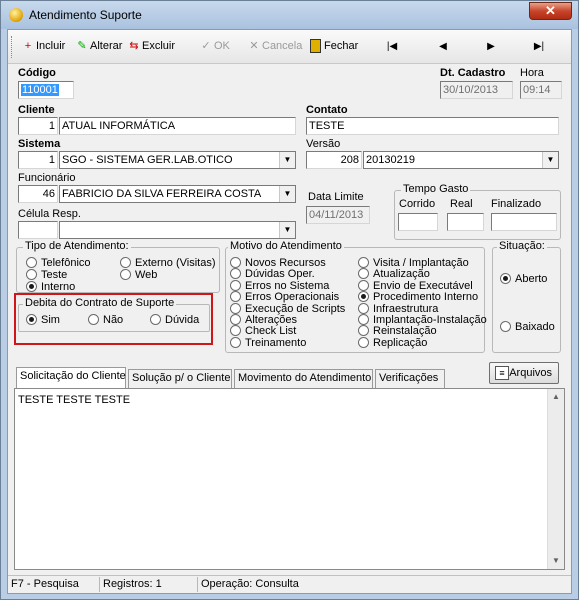  What do you see at coordinates (254, 46) in the screenshot?
I see `cancel-icon: ✕` at bounding box center [254, 46].